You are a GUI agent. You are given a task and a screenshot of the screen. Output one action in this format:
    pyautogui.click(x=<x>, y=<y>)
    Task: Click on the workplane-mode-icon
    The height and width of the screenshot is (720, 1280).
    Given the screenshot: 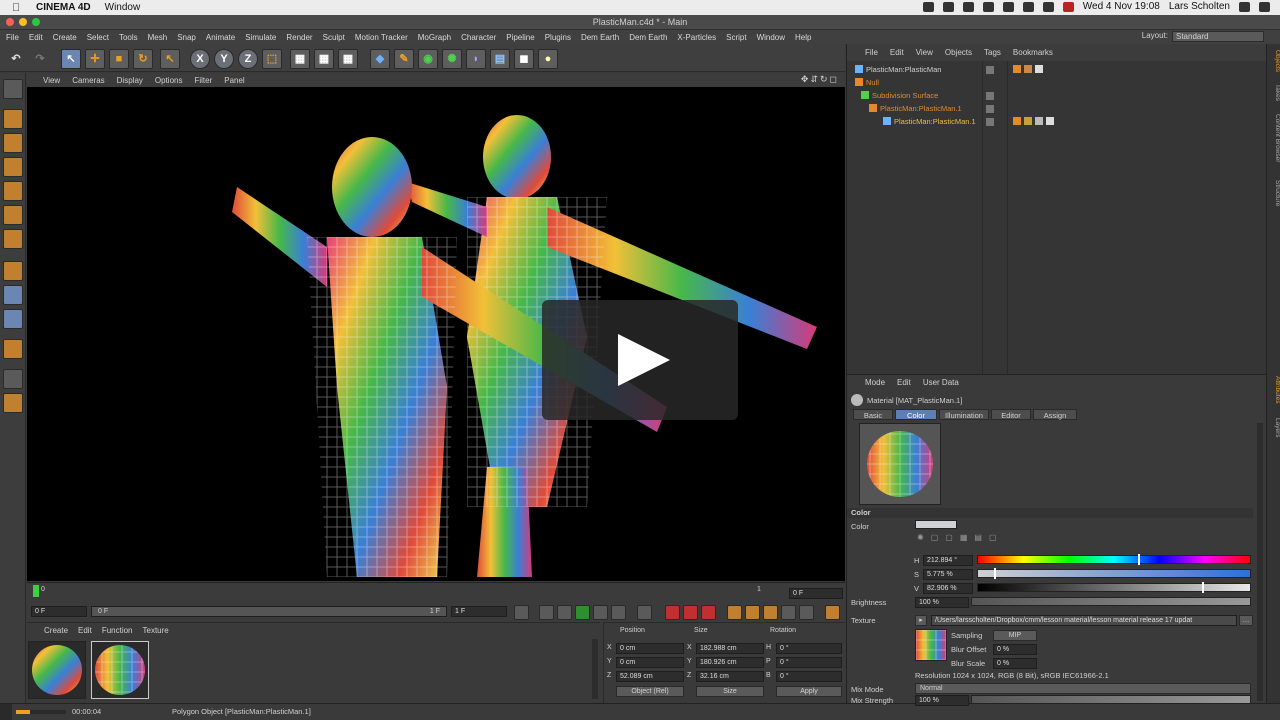 What is the action you would take?
    pyautogui.click(x=13, y=167)
    